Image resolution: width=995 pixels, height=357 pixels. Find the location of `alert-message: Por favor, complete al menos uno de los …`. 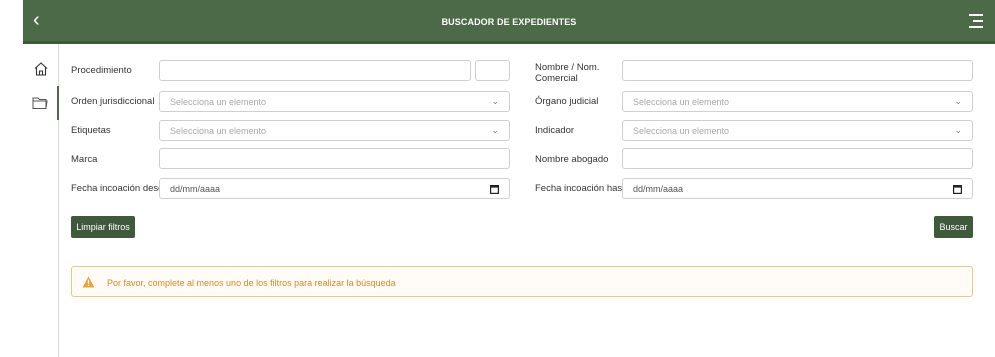

alert-message: Por favor, complete al menos uno de los … is located at coordinates (251, 283).